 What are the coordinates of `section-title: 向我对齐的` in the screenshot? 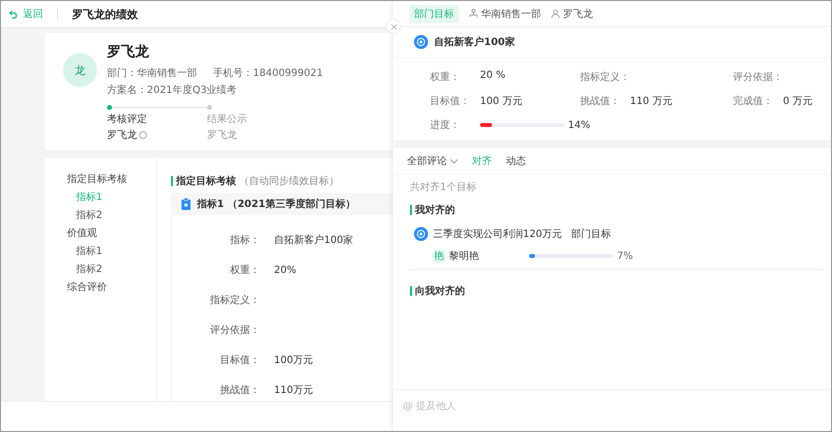 It's located at (440, 291).